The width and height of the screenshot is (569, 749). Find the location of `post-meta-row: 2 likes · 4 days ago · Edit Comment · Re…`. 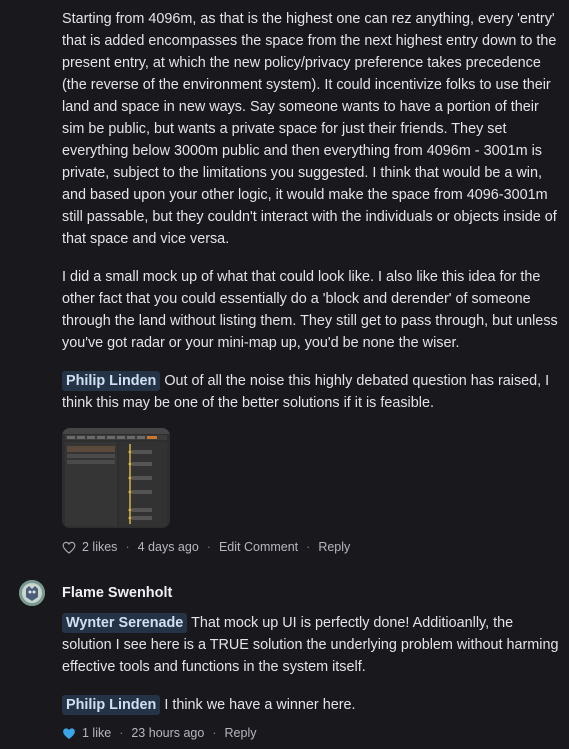

post-meta-row: 2 likes · 4 days ago · Edit Comment · Re… is located at coordinates (206, 547).